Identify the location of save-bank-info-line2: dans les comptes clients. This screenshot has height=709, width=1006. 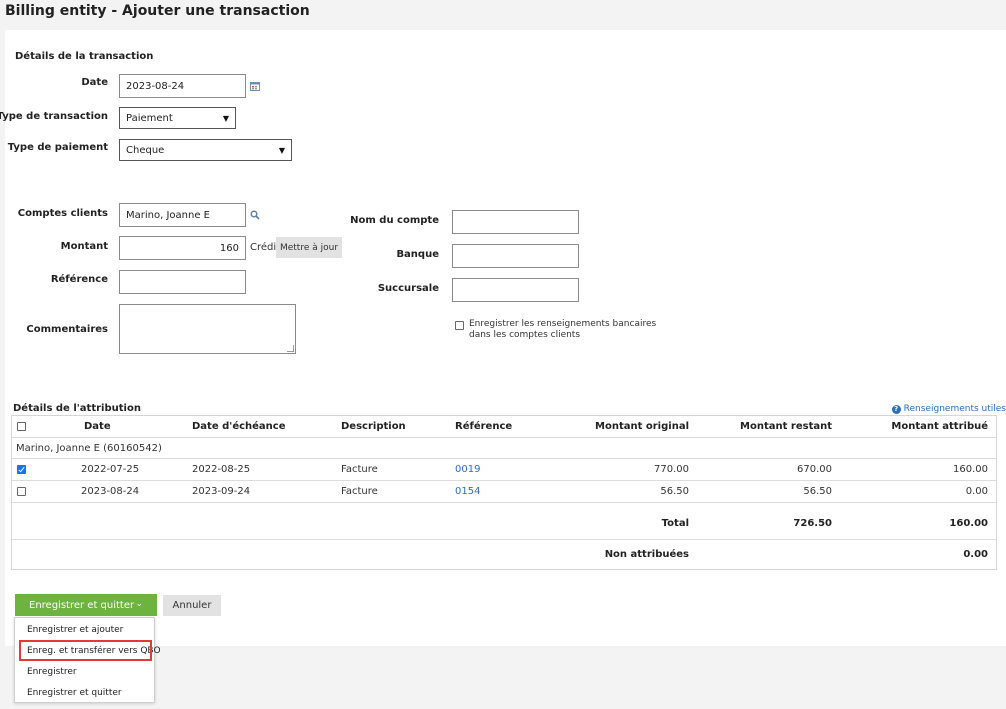
(525, 335).